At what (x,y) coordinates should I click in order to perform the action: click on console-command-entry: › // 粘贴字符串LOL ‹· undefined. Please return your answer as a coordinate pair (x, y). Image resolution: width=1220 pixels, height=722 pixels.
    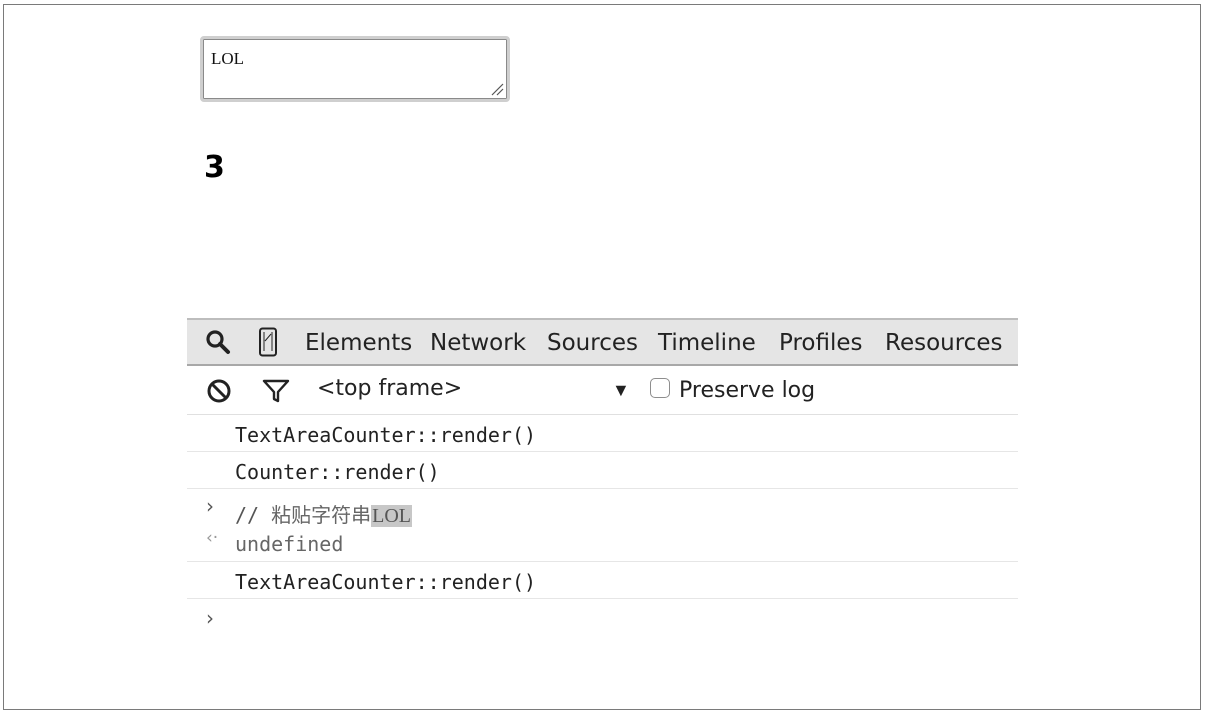
    Looking at the image, I should click on (602, 525).